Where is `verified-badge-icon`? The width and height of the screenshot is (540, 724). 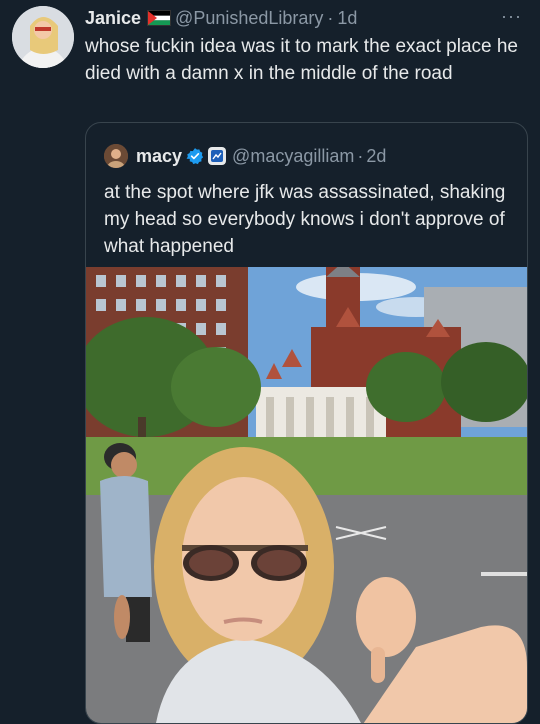
verified-badge-icon is located at coordinates (195, 156).